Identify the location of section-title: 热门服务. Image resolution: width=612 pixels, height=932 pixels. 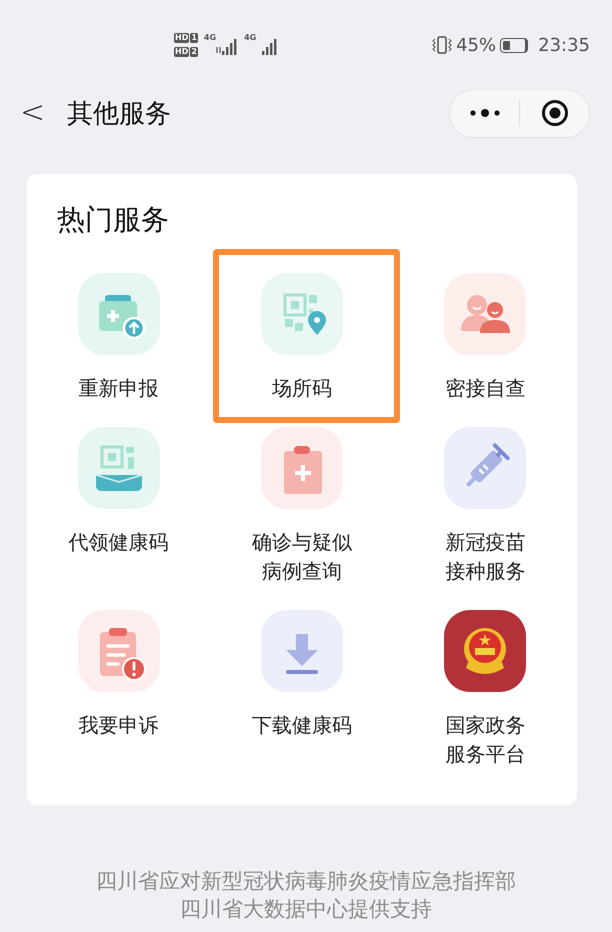
(113, 220).